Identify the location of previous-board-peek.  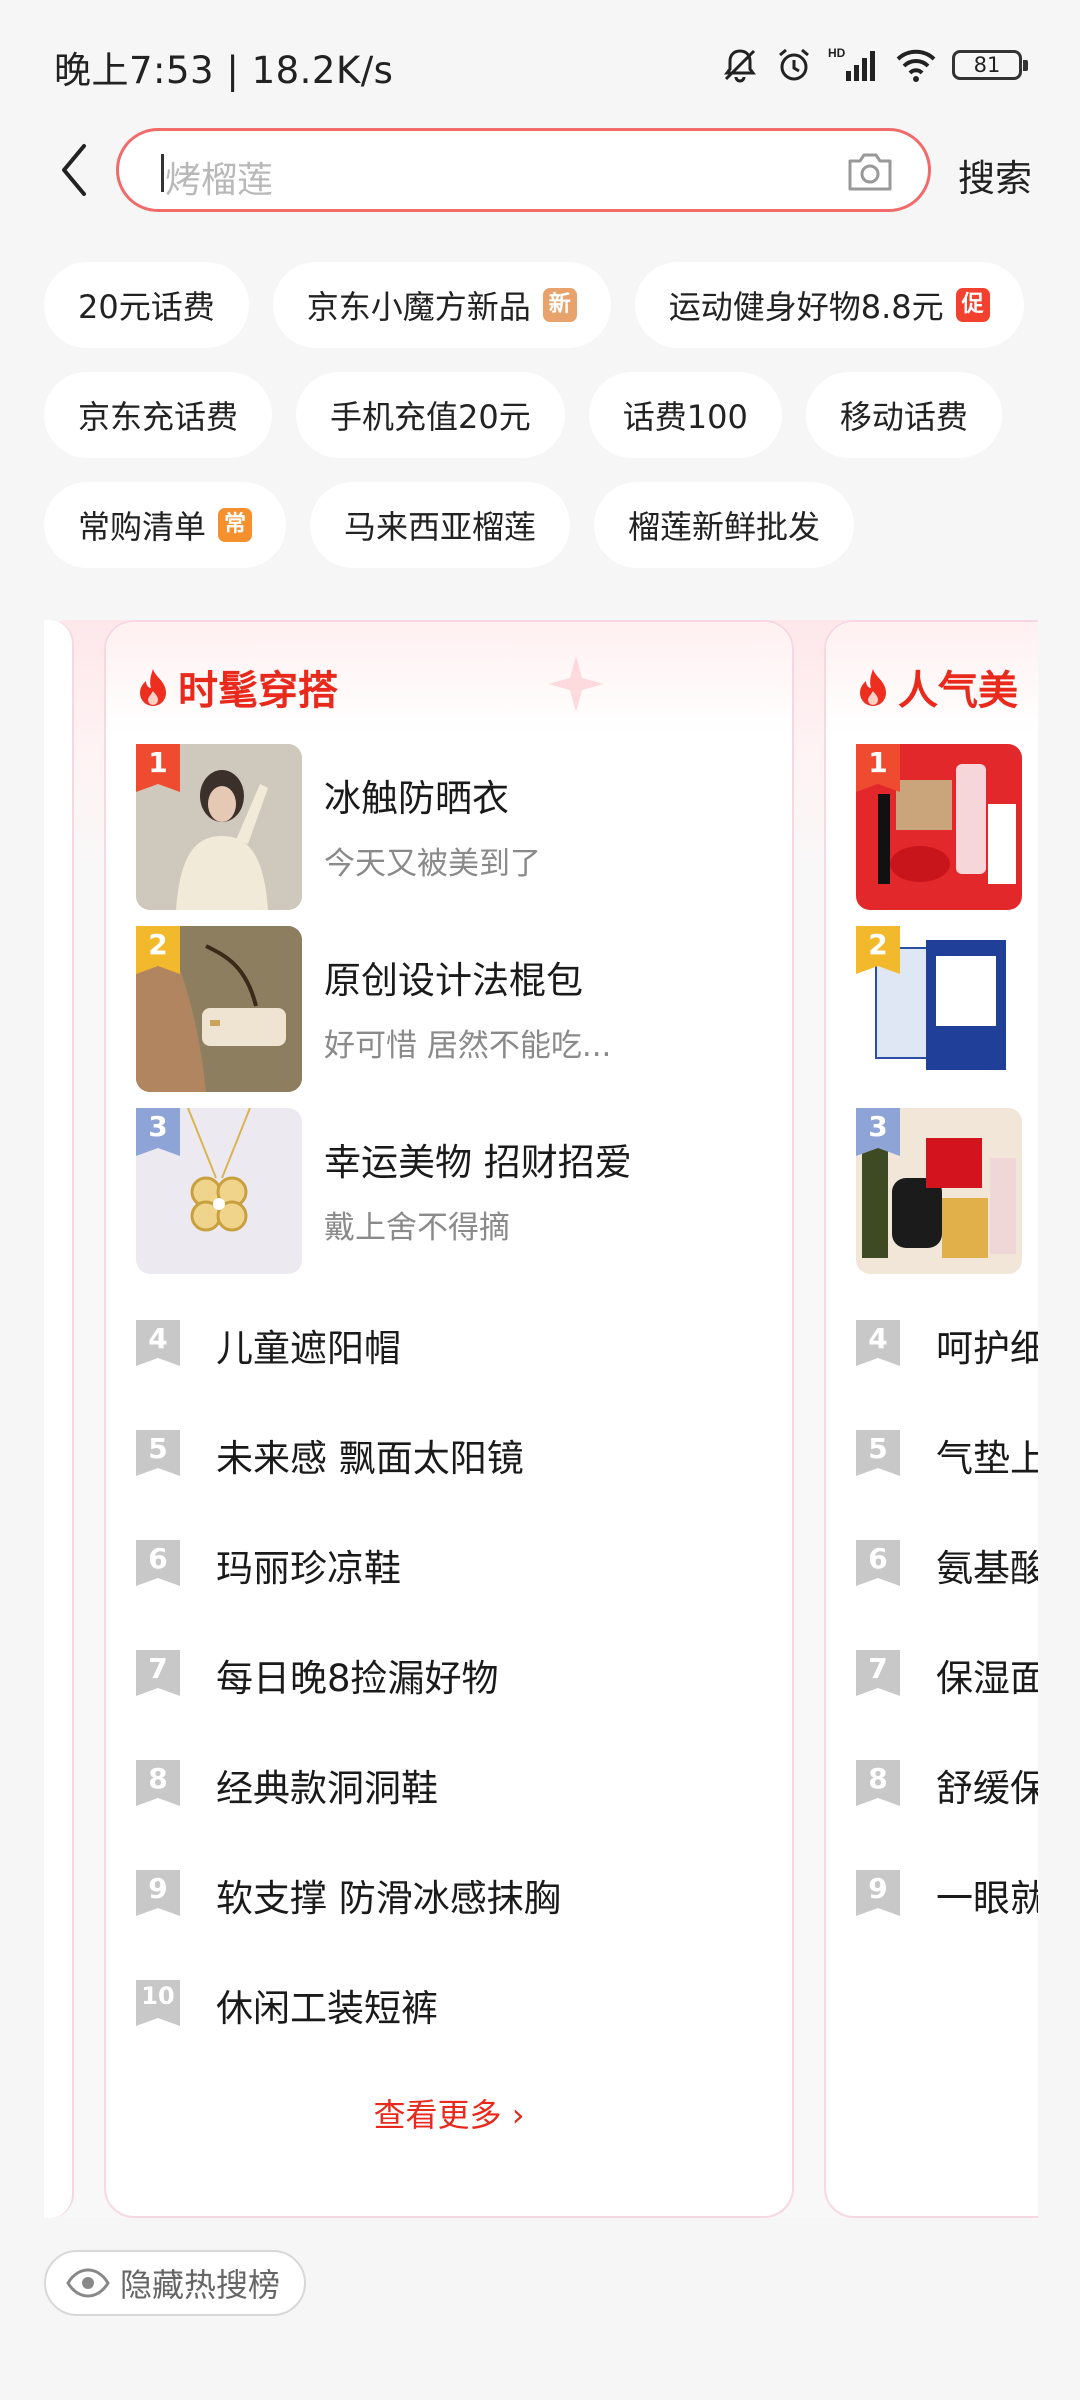
(59, 1419).